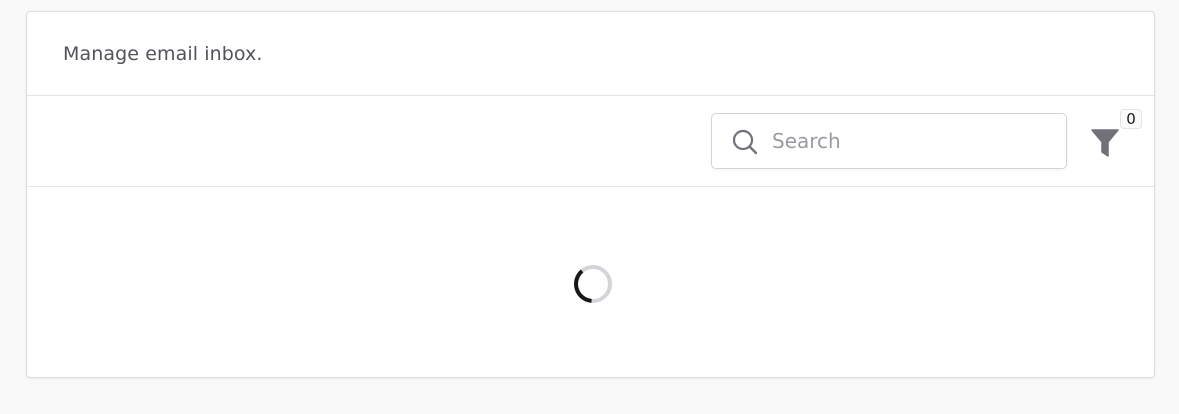  Describe the element at coordinates (163, 54) in the screenshot. I see `page-description: Manage email inbox.` at that location.